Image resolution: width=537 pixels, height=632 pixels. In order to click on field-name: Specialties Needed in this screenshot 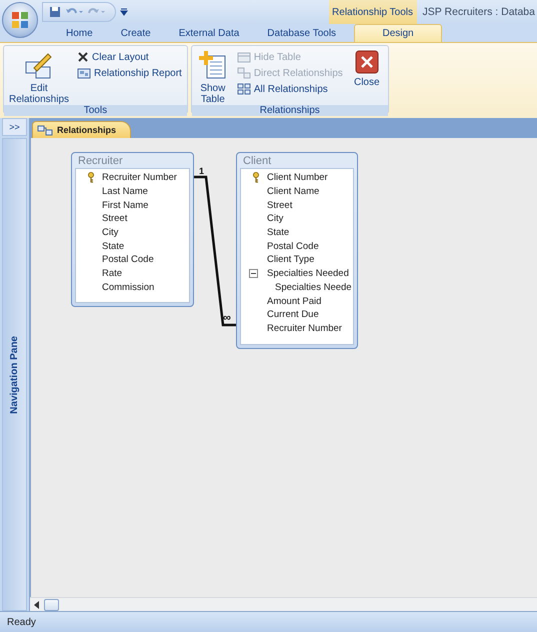, I will do `click(308, 274)`.